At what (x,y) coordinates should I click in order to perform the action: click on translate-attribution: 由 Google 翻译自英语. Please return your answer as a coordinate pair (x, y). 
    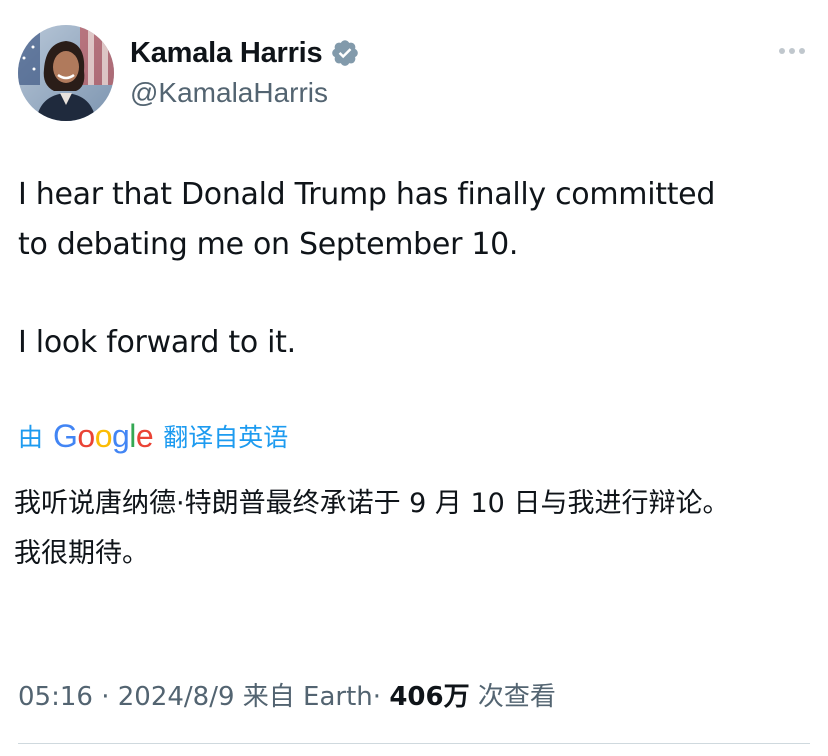
    Looking at the image, I should click on (153, 436).